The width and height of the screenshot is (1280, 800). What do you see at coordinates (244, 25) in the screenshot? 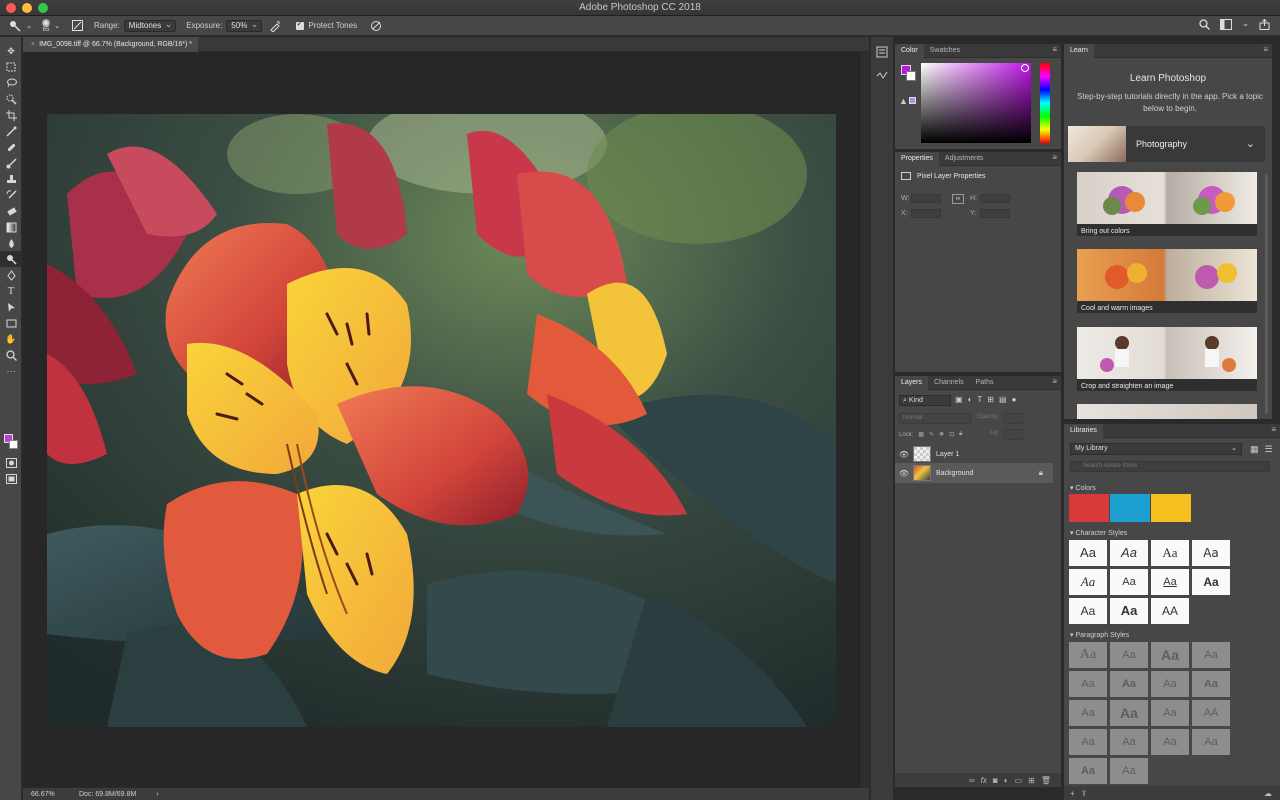
I see `exposure-input: 50%` at bounding box center [244, 25].